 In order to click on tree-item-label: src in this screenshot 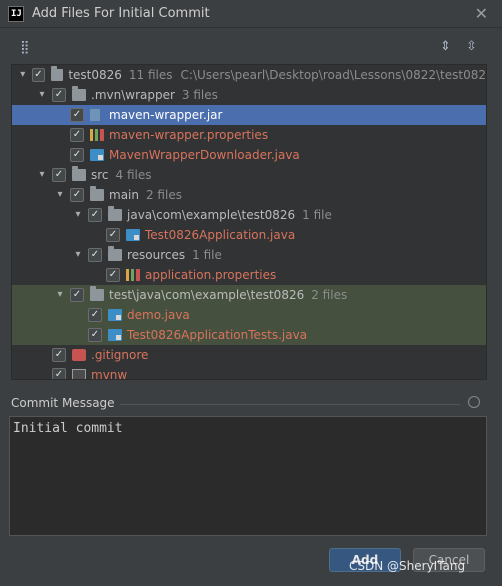, I will do `click(100, 175)`.